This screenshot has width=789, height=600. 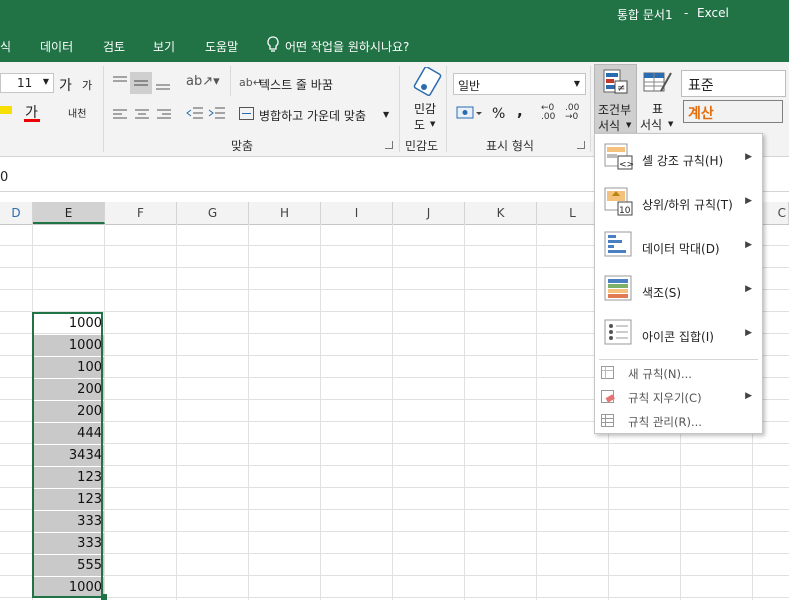 What do you see at coordinates (104, 597) in the screenshot?
I see `fill-handle` at bounding box center [104, 597].